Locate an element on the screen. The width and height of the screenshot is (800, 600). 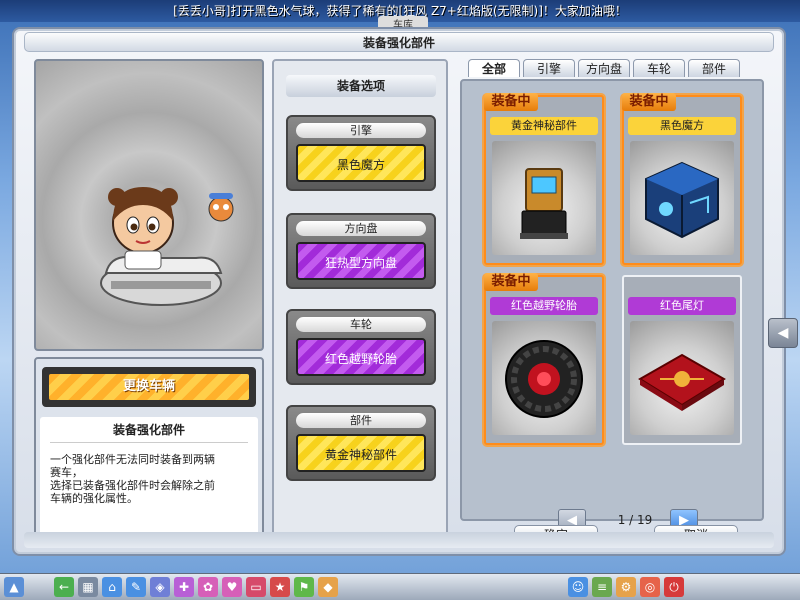
window-bottom-bar is located at coordinates (399, 540).